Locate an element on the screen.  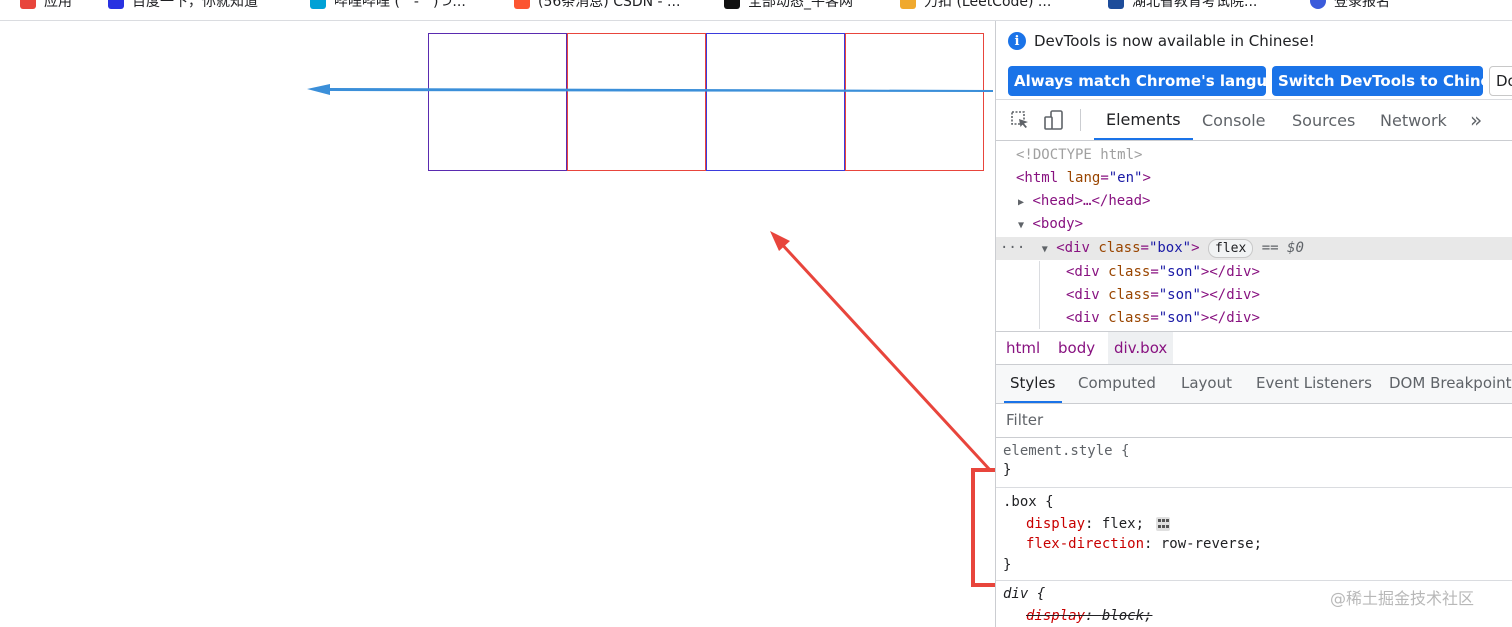
switch-to-chinese-button: Switch DevTools to Chinese is located at coordinates (1391, 81).